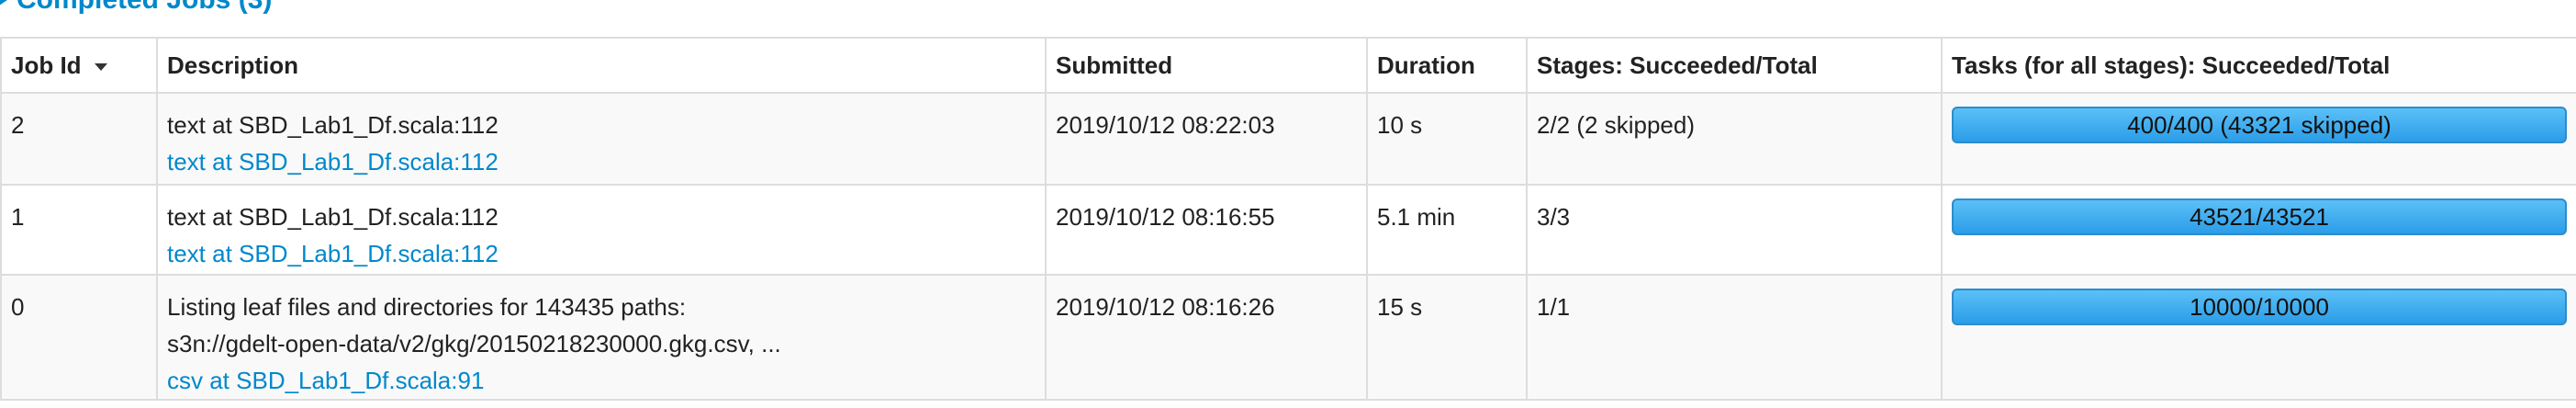  Describe the element at coordinates (79, 337) in the screenshot. I see `job-id-cell: 0` at that location.